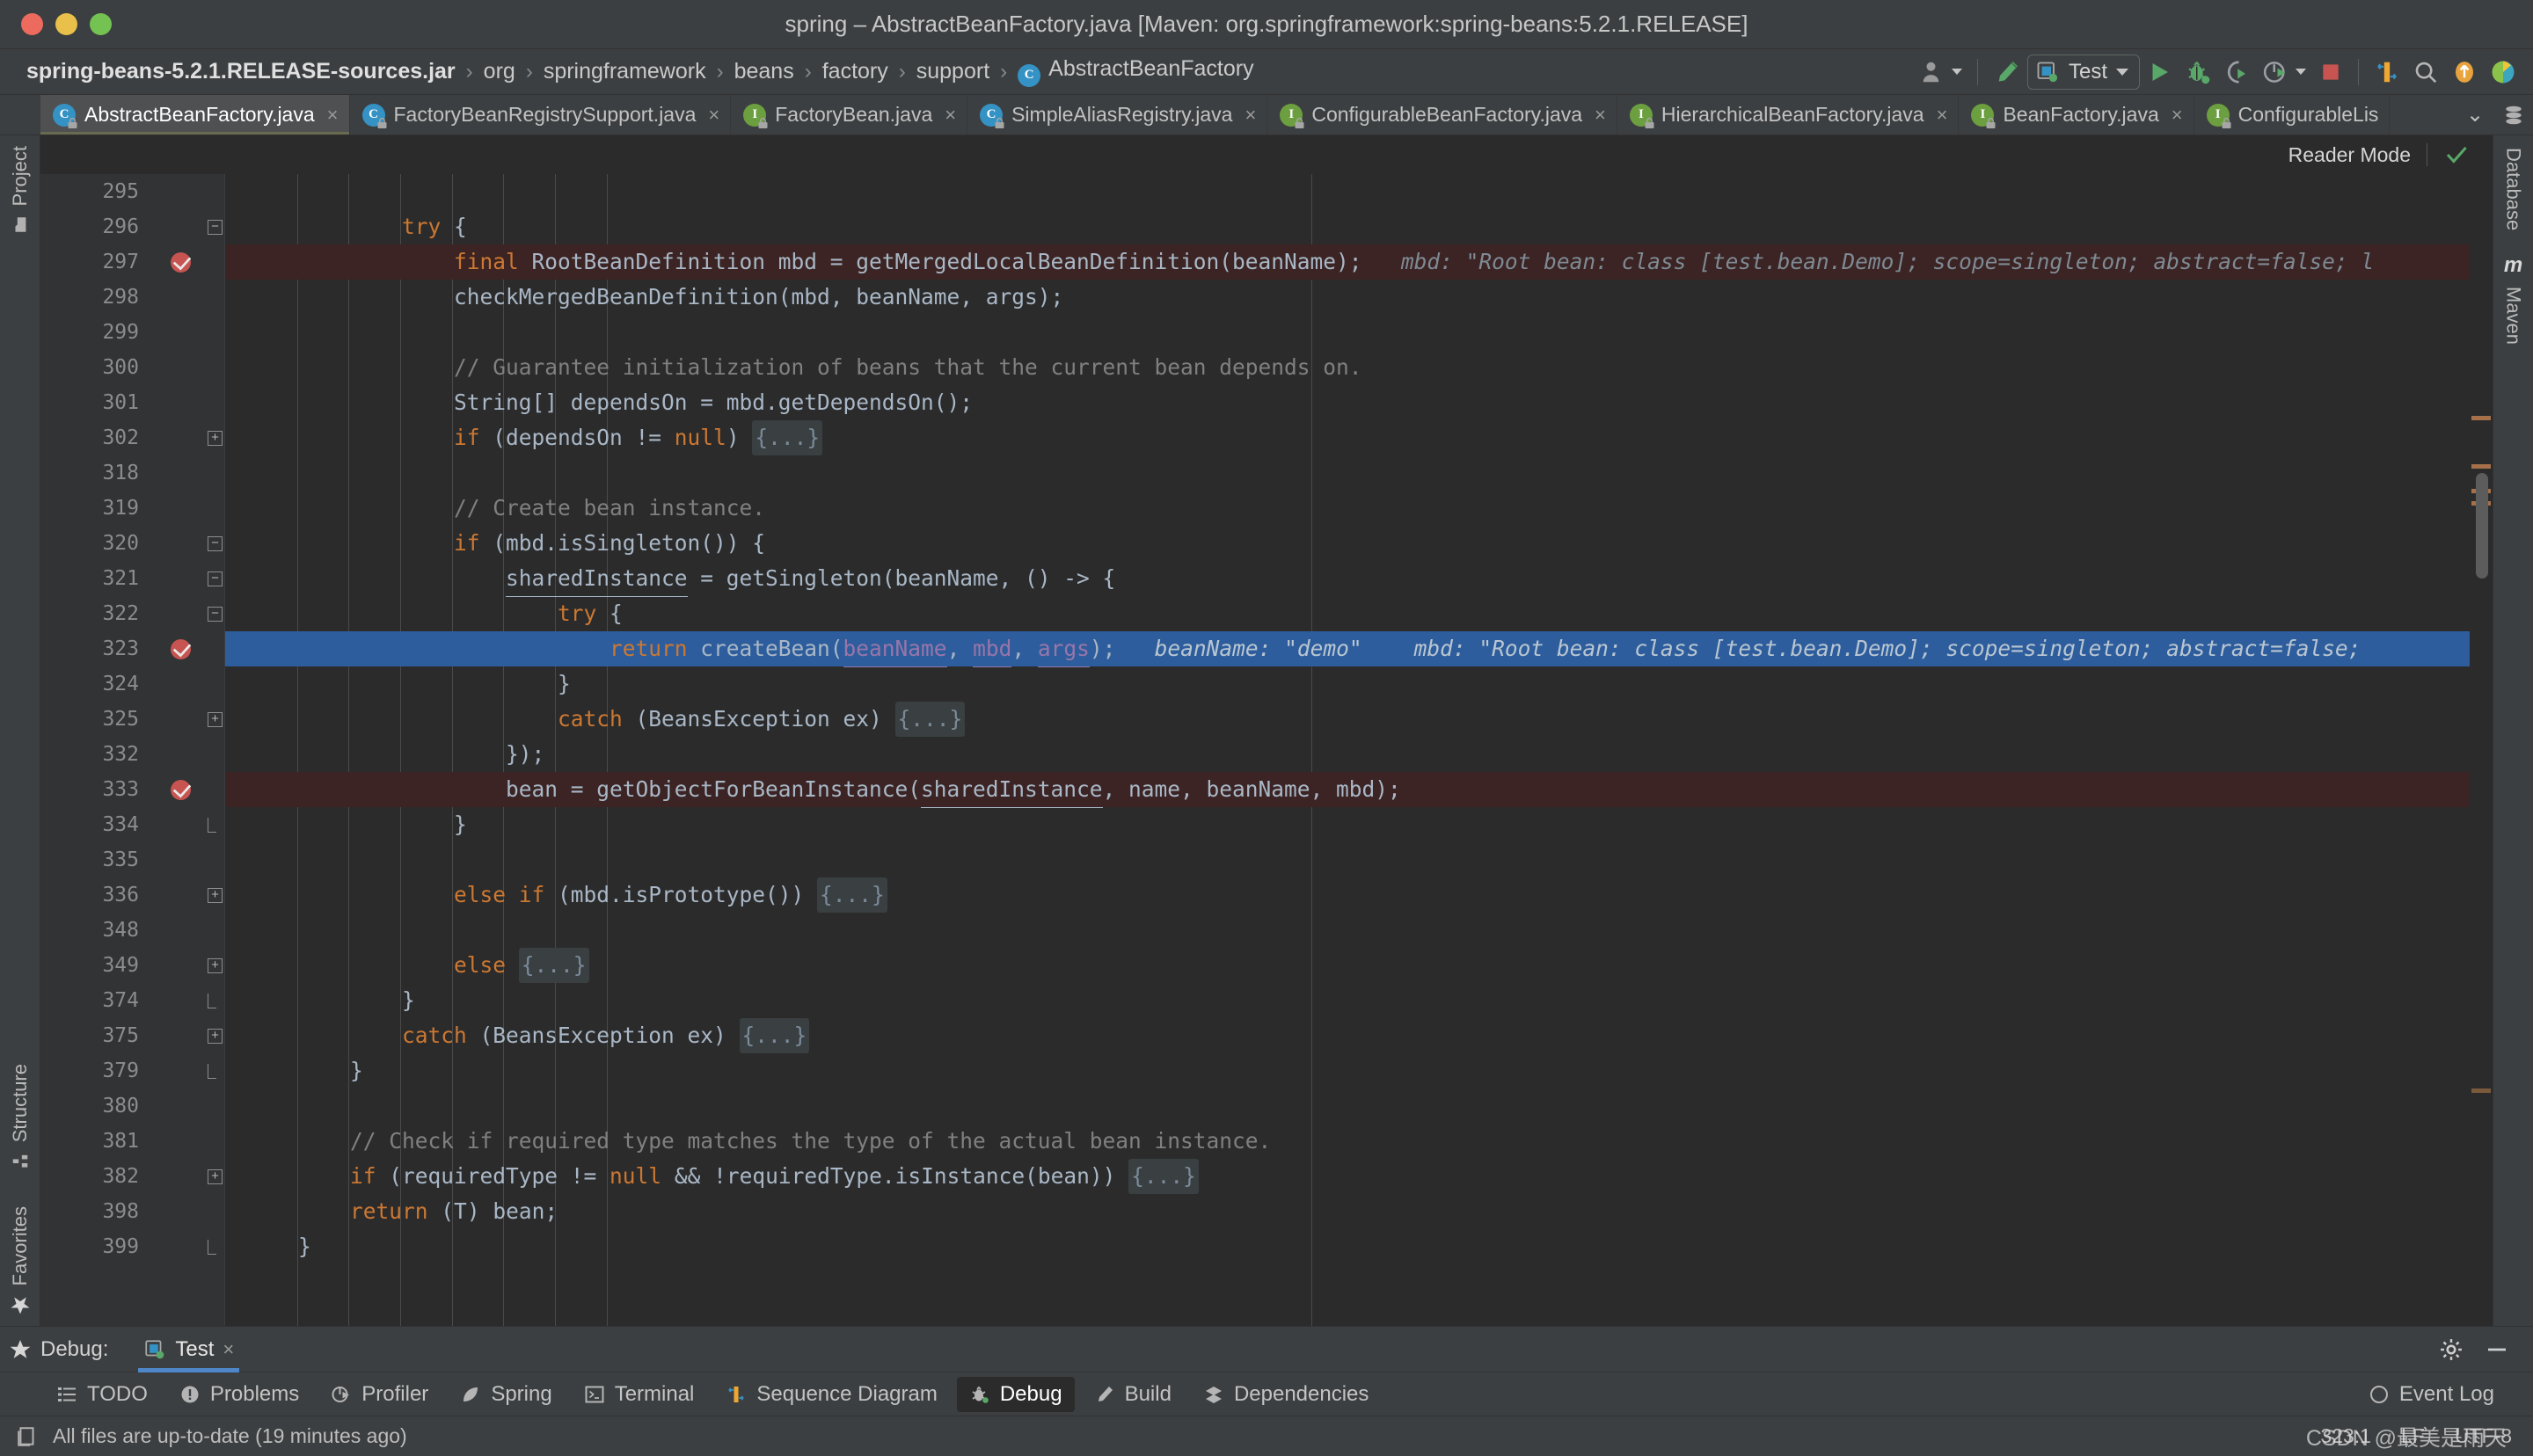 The image size is (2533, 1456). I want to click on tool-window-build: Build, so click(1133, 1394).